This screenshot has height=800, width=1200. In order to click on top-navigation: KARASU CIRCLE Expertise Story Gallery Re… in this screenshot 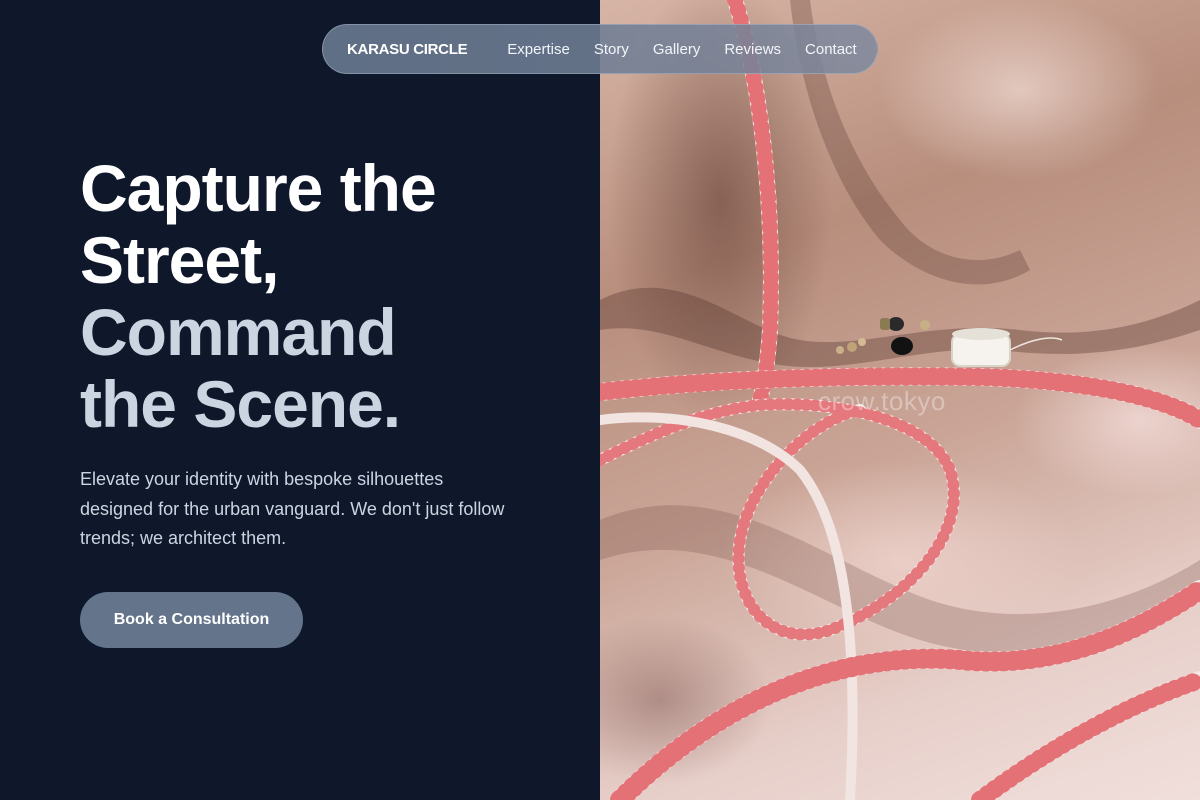, I will do `click(600, 49)`.